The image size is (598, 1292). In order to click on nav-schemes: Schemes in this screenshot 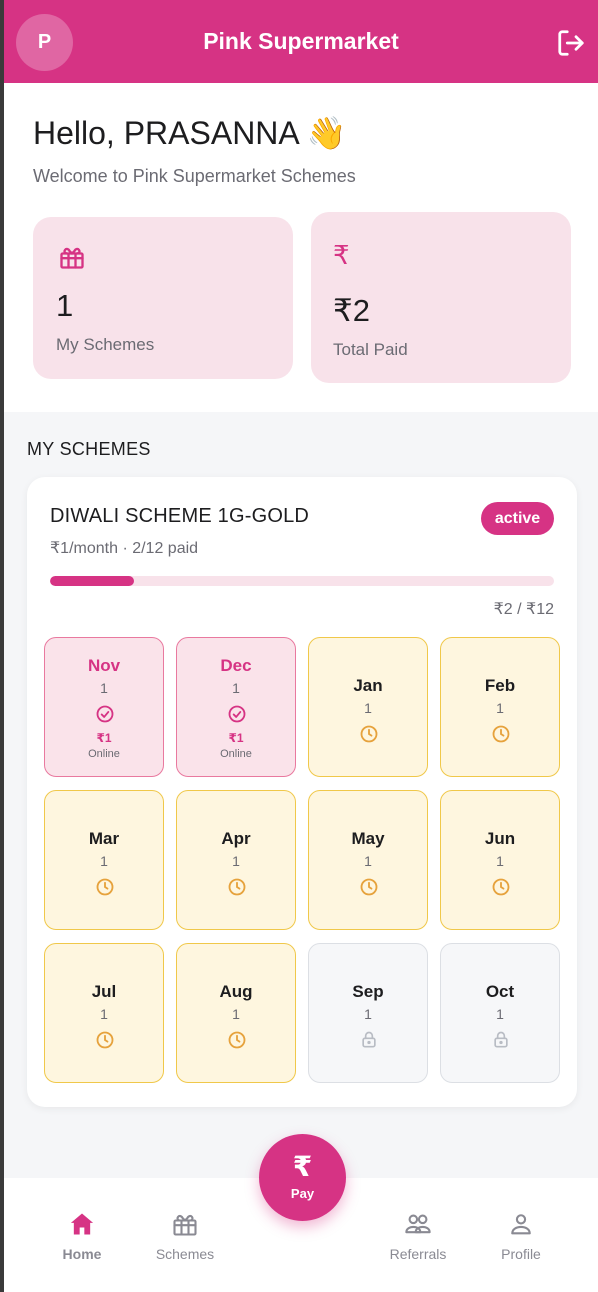, I will do `click(185, 1236)`.